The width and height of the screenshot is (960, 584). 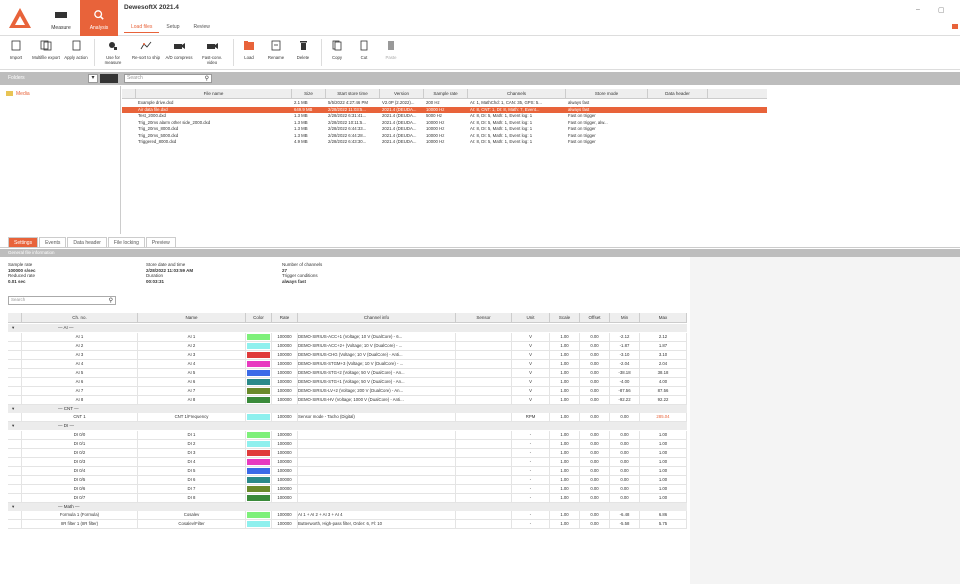 What do you see at coordinates (276, 52) in the screenshot?
I see `rename-button: Rename` at bounding box center [276, 52].